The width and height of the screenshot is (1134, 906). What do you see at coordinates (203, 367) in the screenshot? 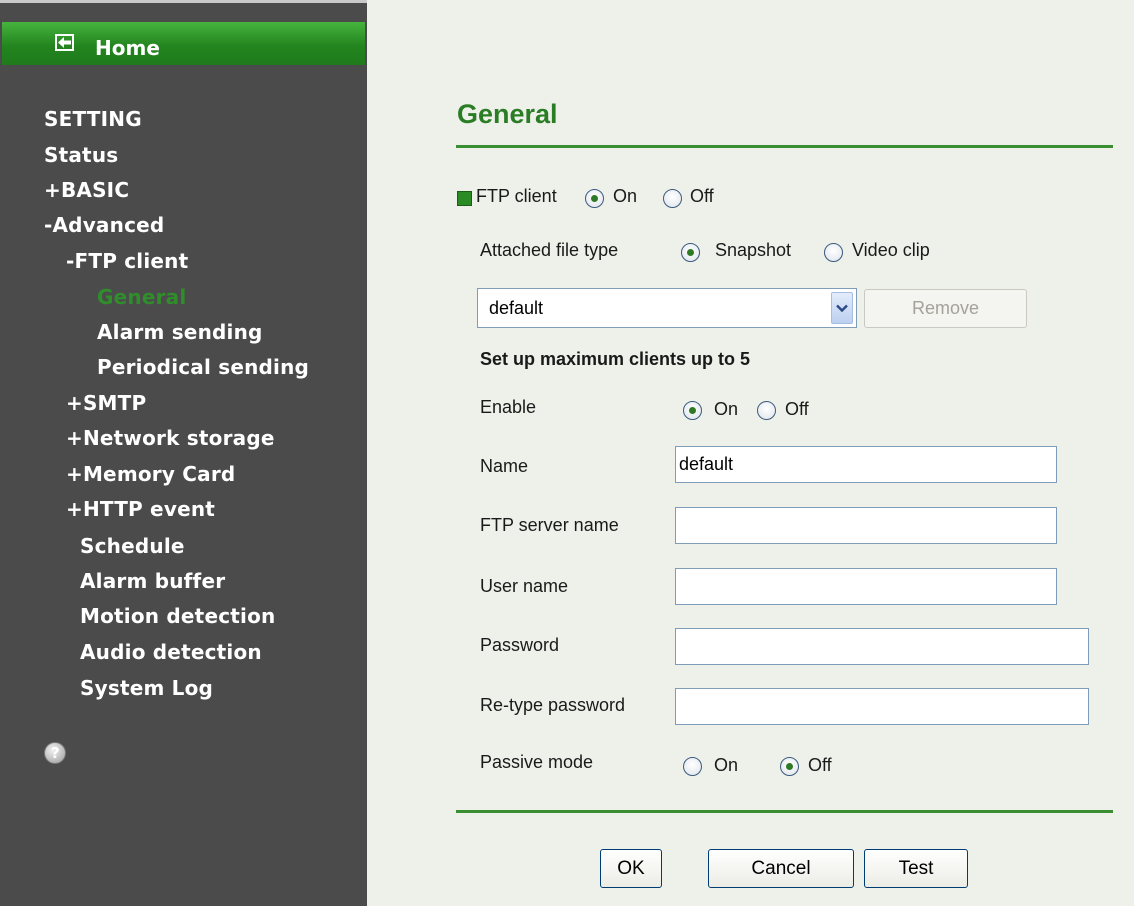
I see `nav-periodical-sending: Periodical sending` at bounding box center [203, 367].